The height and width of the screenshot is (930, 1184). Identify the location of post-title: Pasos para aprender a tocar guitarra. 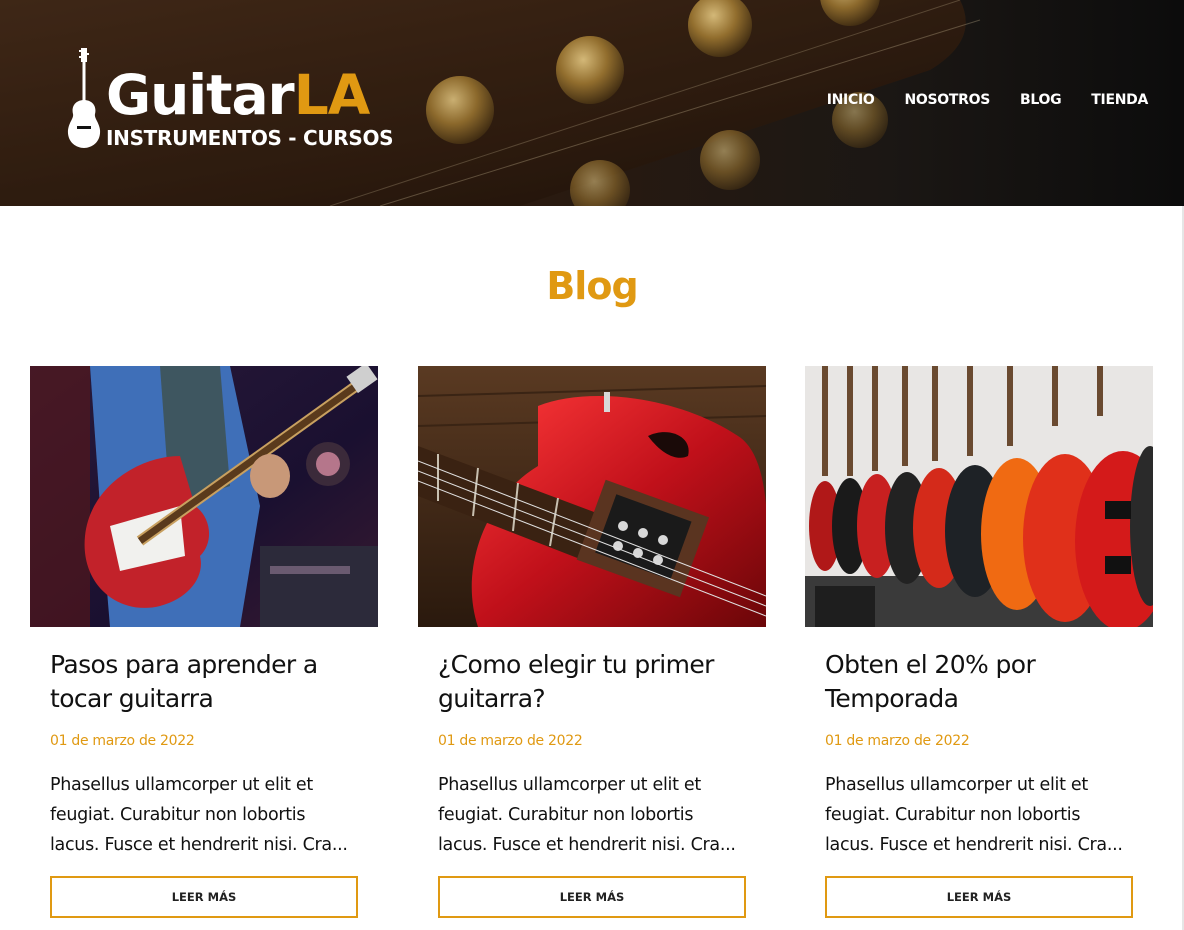
(204, 682).